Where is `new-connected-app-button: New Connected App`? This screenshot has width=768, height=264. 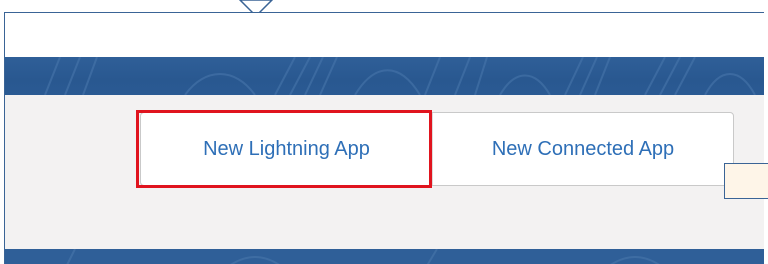
new-connected-app-button: New Connected App is located at coordinates (583, 149).